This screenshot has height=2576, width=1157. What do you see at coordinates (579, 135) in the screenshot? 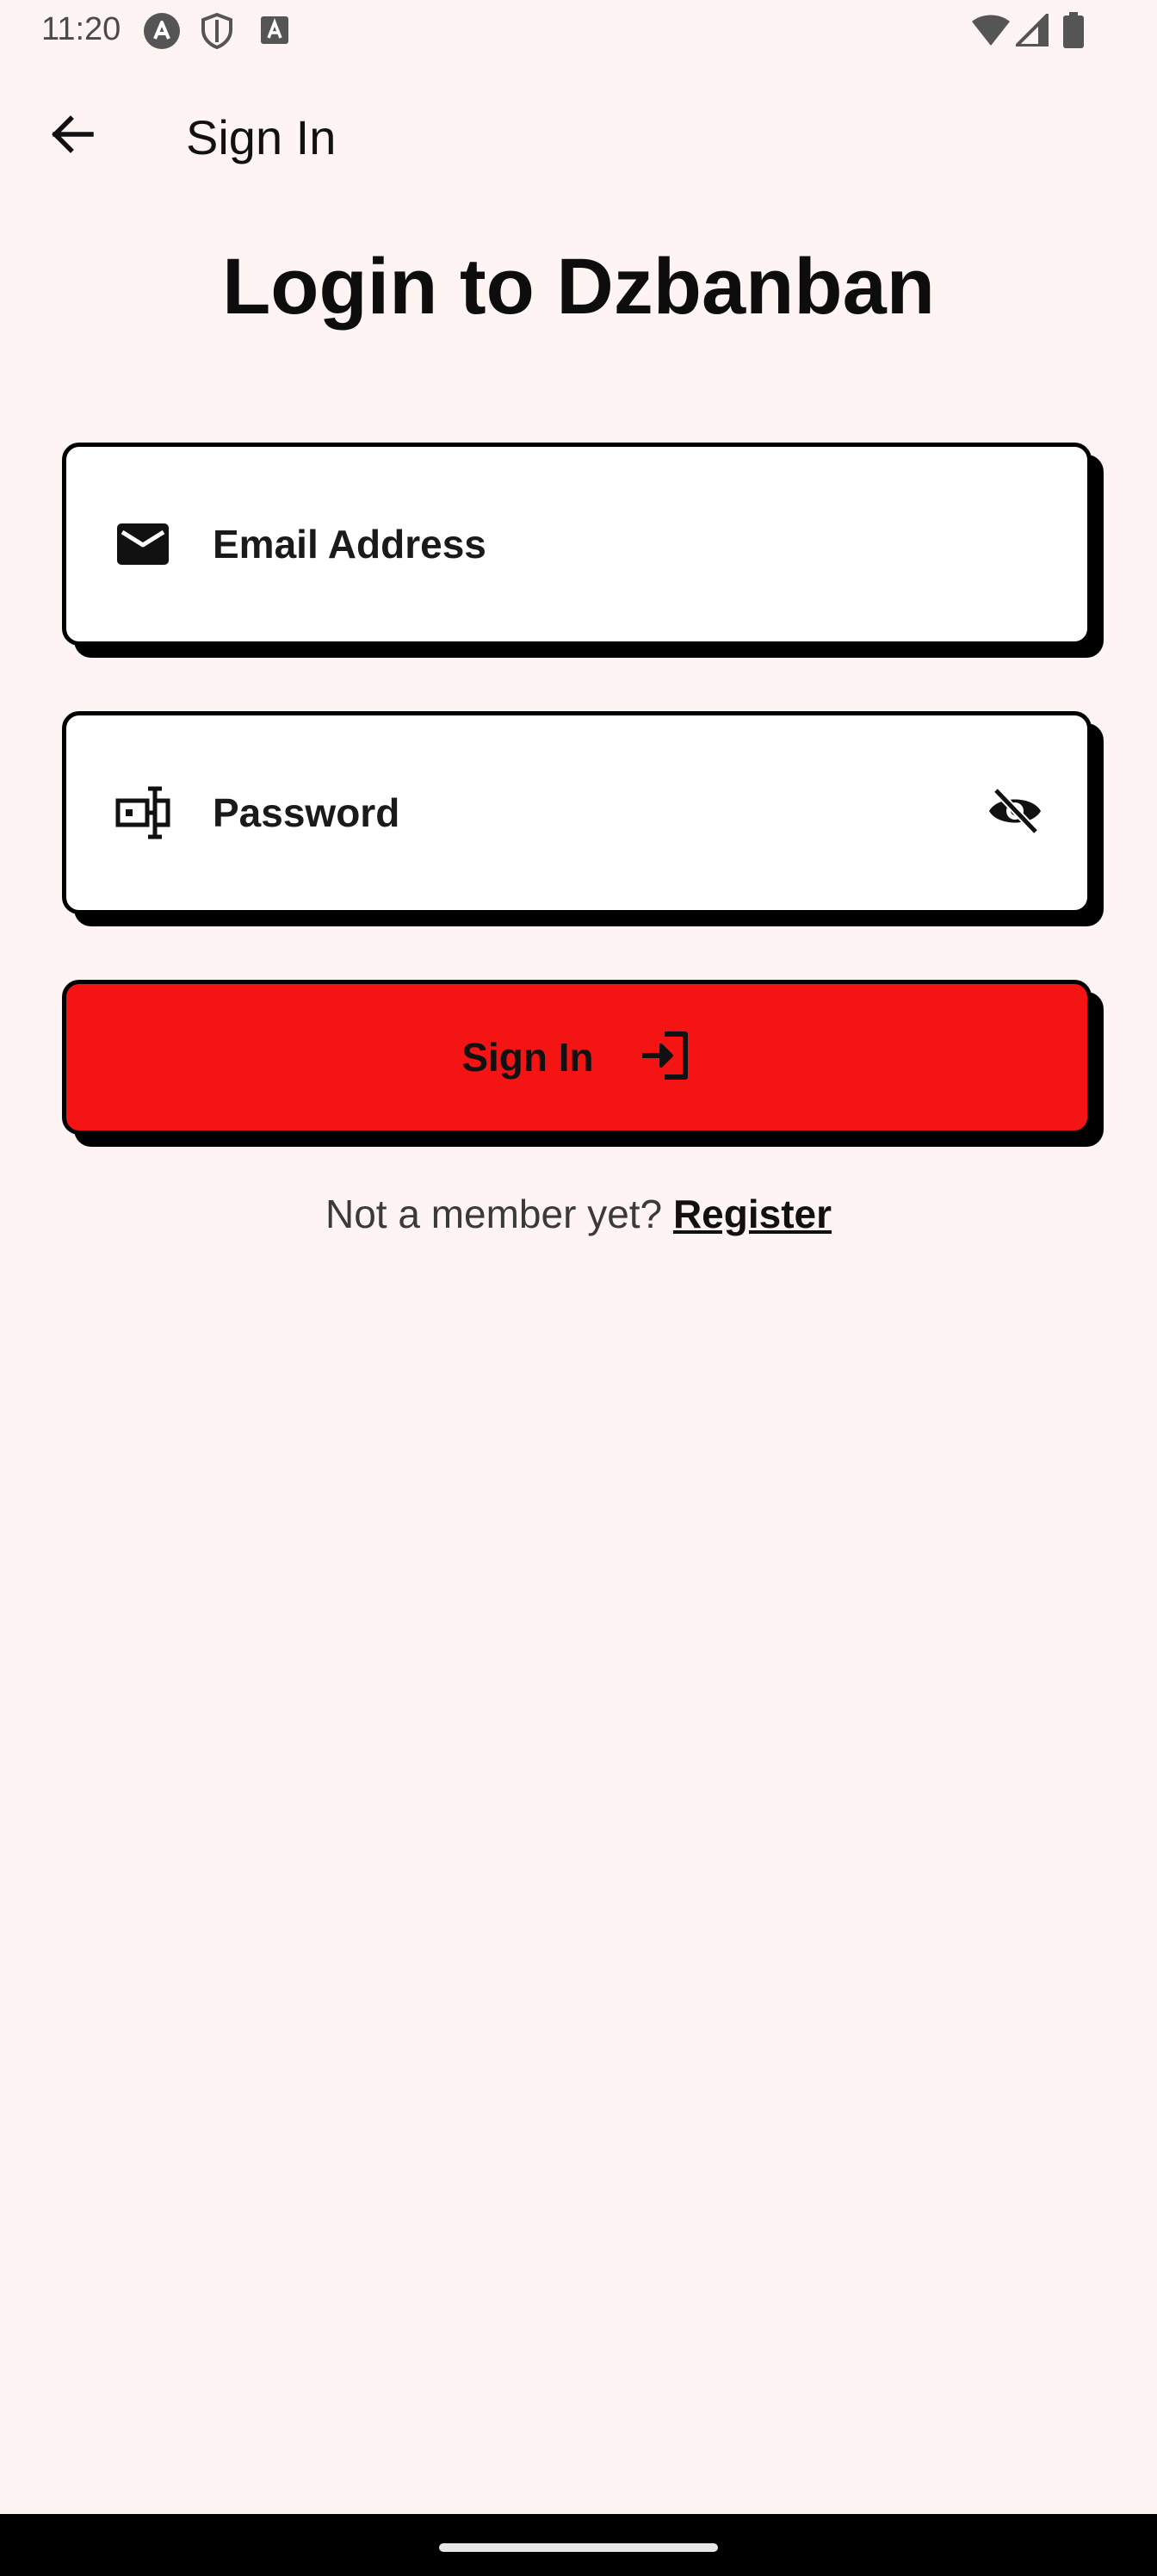
I see `app-bar: Sign In` at bounding box center [579, 135].